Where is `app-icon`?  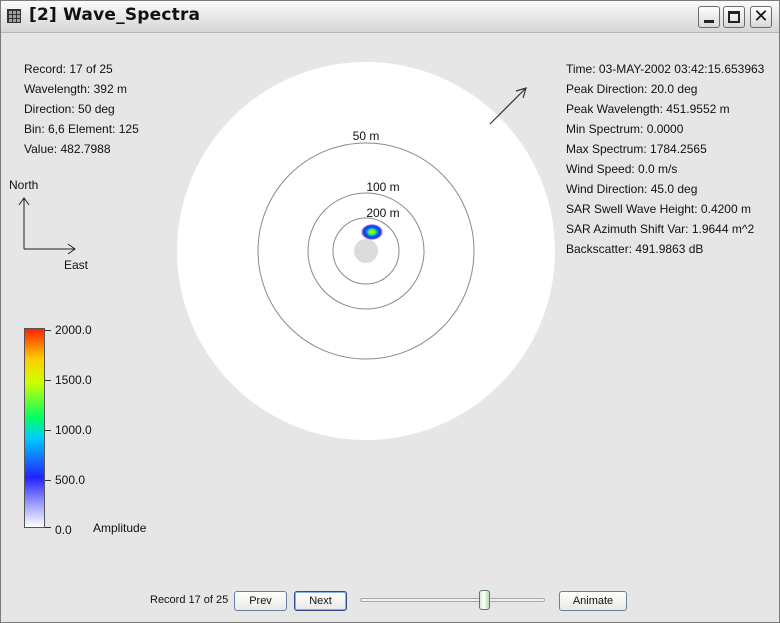 app-icon is located at coordinates (14, 16).